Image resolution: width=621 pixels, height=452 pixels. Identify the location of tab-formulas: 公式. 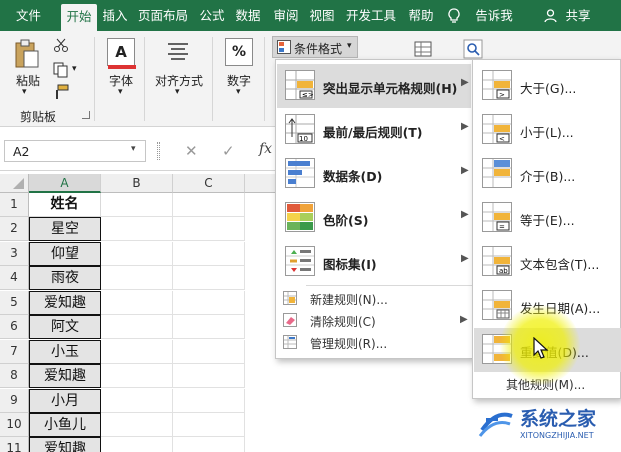
(212, 15).